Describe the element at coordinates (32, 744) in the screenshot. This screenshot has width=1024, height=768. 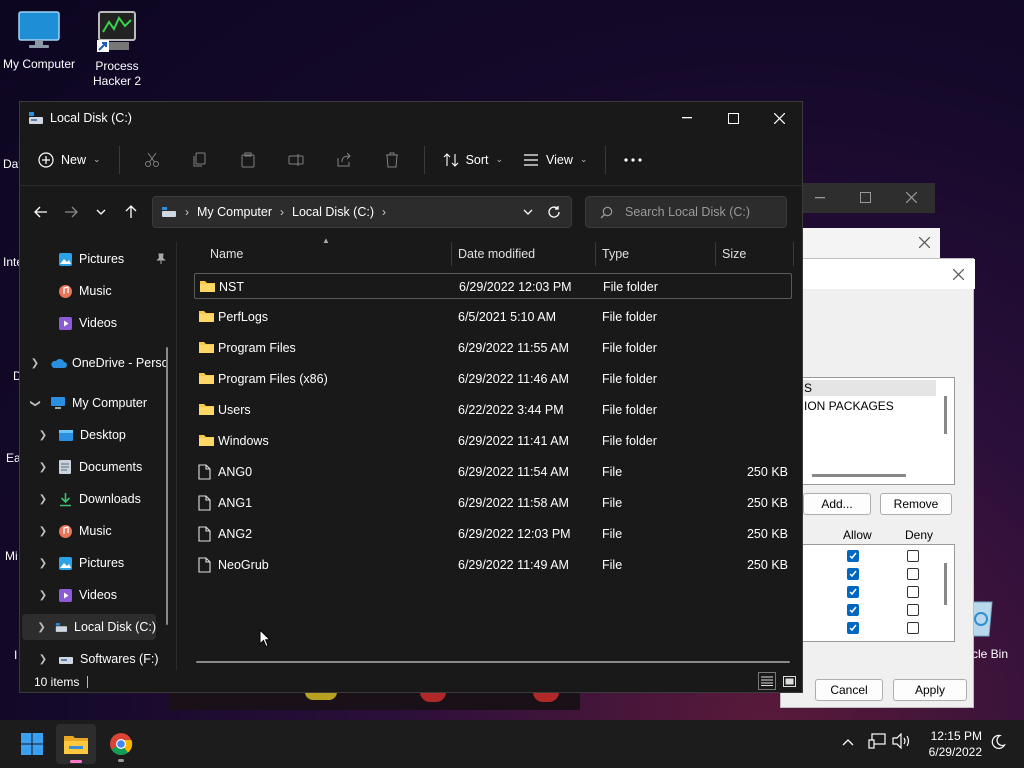
I see `start-button` at that location.